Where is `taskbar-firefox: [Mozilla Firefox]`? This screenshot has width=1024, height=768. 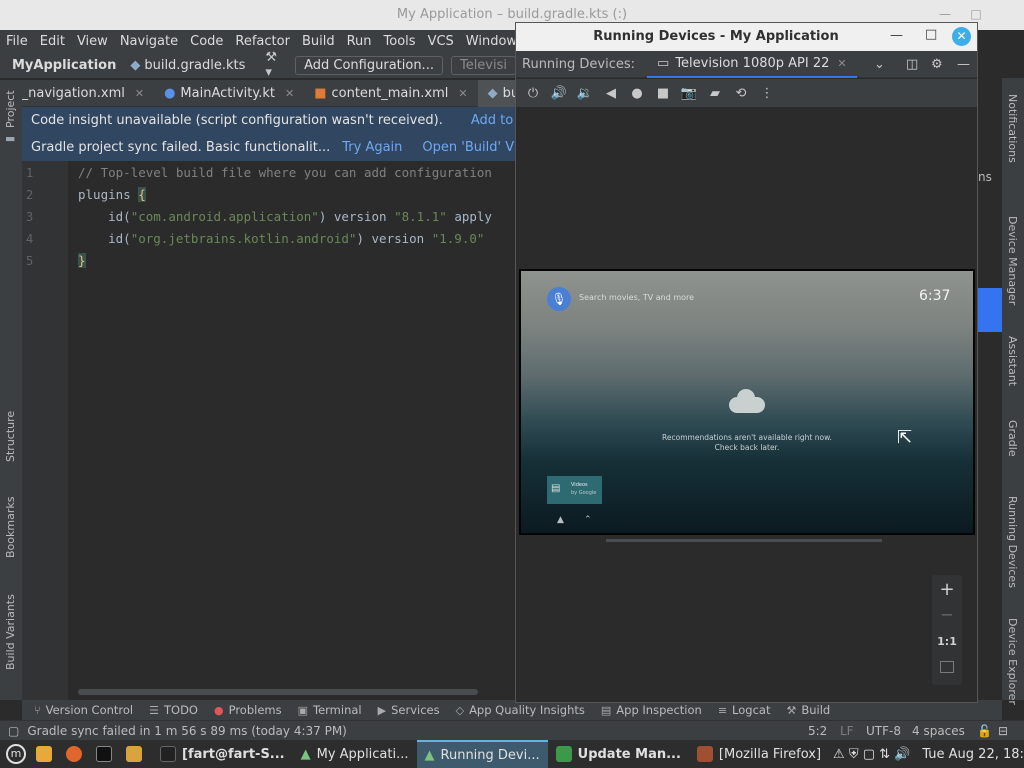
taskbar-firefox: [Mozilla Firefox] is located at coordinates (759, 754).